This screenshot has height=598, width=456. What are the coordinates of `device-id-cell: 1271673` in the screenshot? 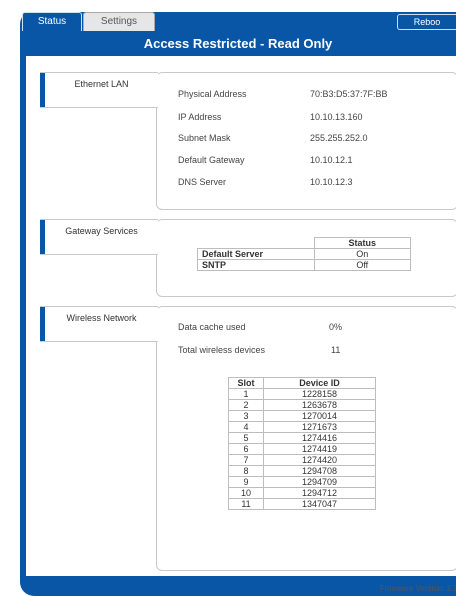 It's located at (319, 427).